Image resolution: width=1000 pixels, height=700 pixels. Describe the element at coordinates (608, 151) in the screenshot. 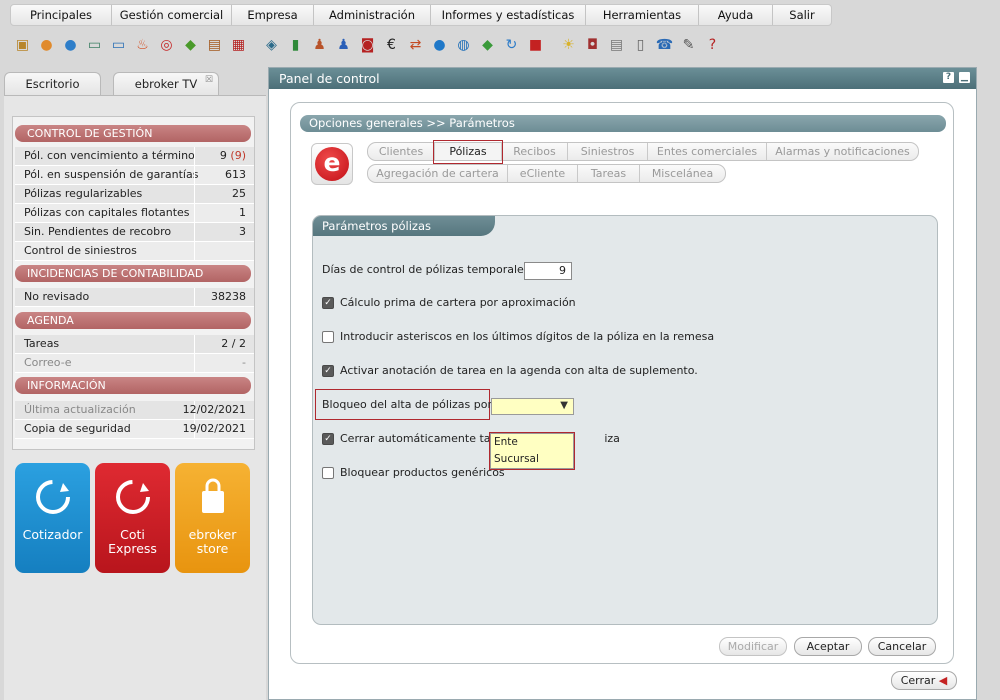

I see `tab-siniestros: Siniestros` at that location.